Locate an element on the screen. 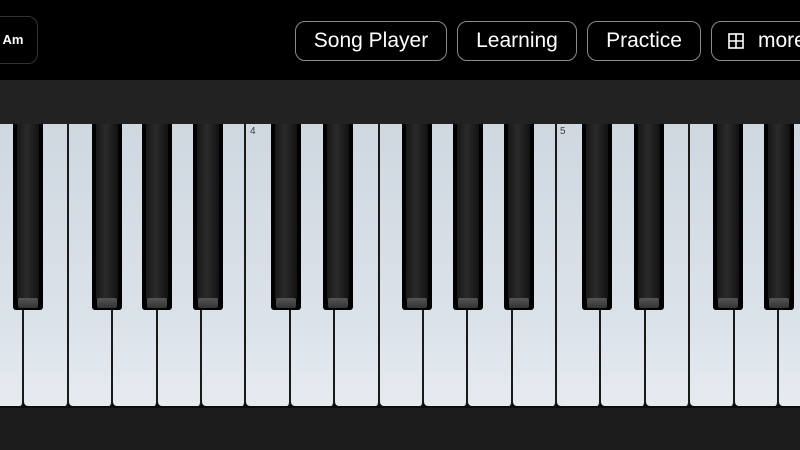 The height and width of the screenshot is (450, 800). key-signature-label: Am is located at coordinates (13, 39).